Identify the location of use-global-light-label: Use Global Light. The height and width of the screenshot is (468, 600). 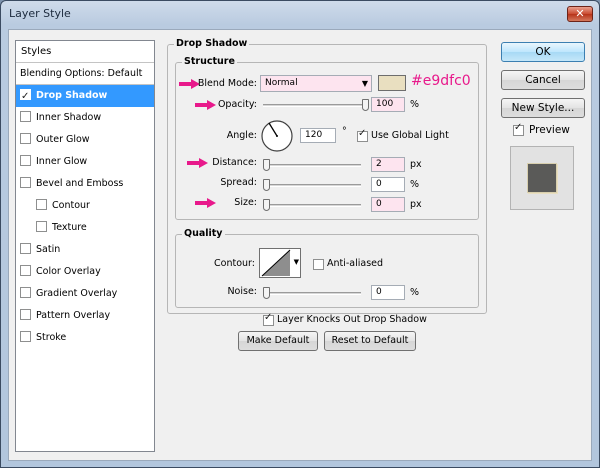
(410, 135).